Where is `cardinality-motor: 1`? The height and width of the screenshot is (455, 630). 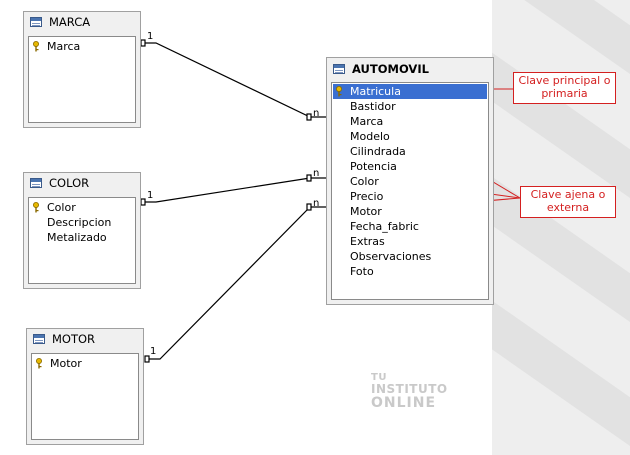
cardinality-motor: 1 is located at coordinates (153, 351).